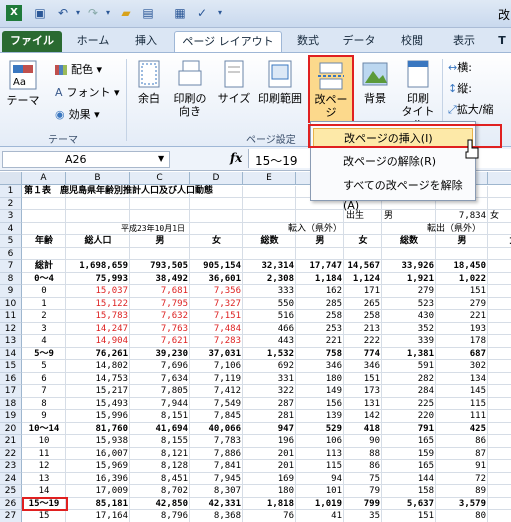 The image size is (511, 522). What do you see at coordinates (499, 178) in the screenshot?
I see `column-header: J` at bounding box center [499, 178].